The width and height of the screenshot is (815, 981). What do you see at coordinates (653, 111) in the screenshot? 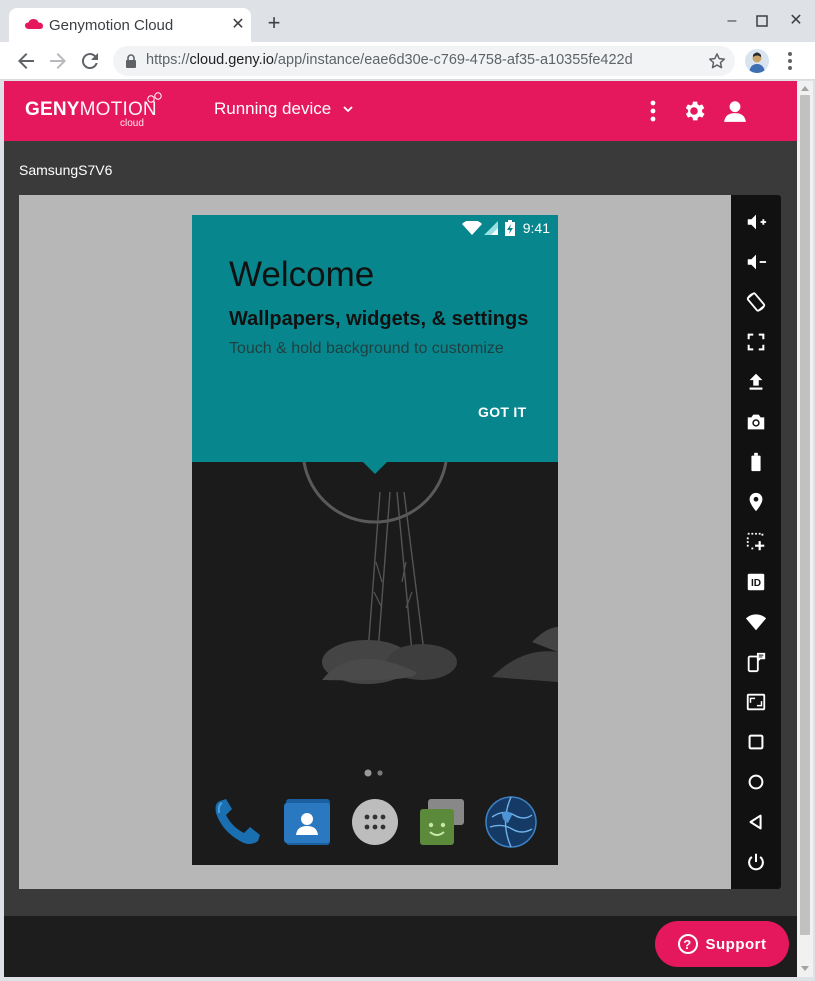
I see `more-vert-icon` at bounding box center [653, 111].